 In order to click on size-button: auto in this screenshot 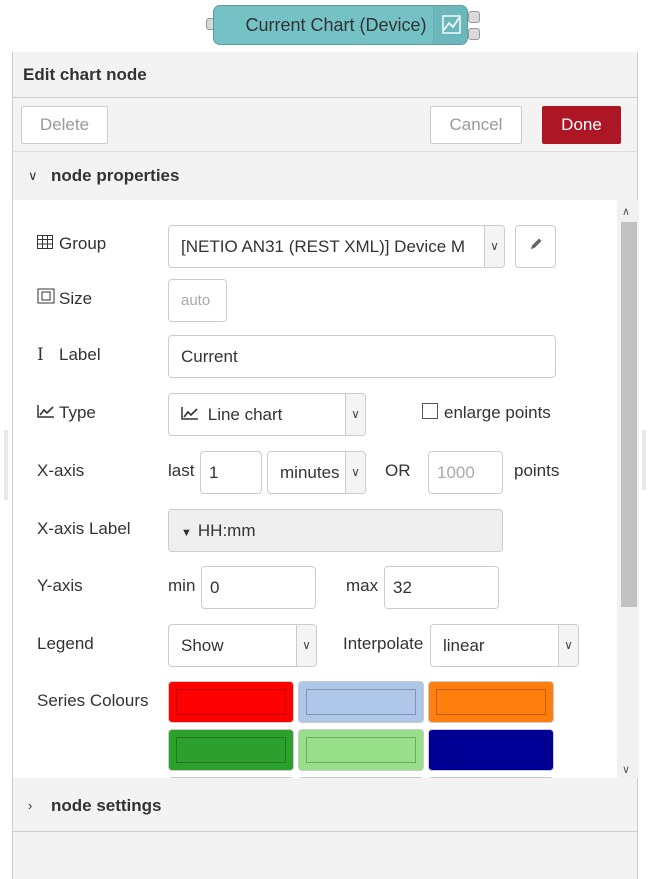, I will do `click(197, 300)`.